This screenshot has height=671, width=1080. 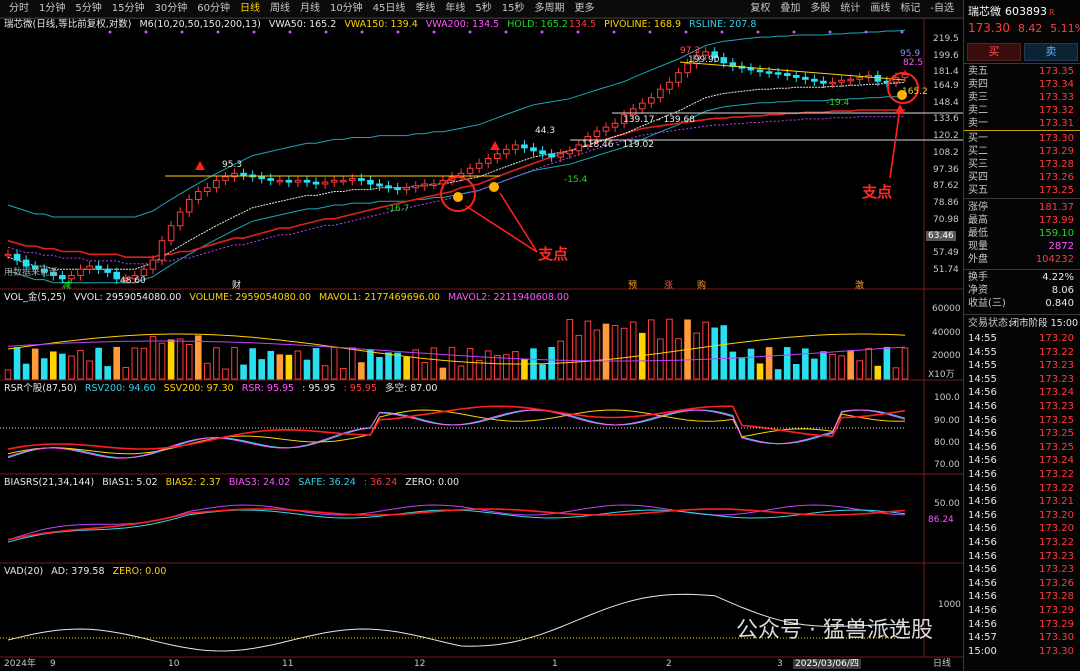 What do you see at coordinates (1056, 177) in the screenshot?
I see `row-value: 173.26` at bounding box center [1056, 177].